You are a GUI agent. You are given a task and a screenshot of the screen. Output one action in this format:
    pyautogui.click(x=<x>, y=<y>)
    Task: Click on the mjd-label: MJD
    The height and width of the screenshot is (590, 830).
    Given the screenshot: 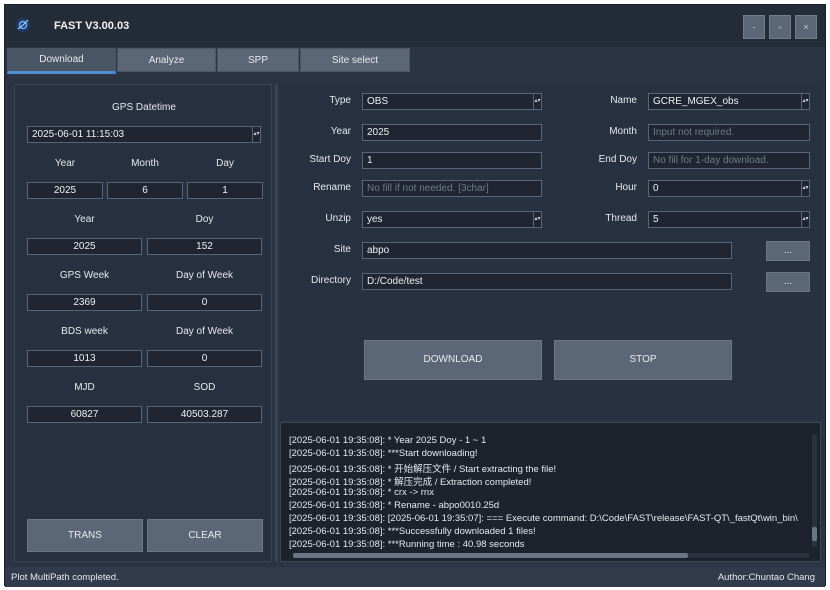 What is the action you would take?
    pyautogui.click(x=84, y=387)
    